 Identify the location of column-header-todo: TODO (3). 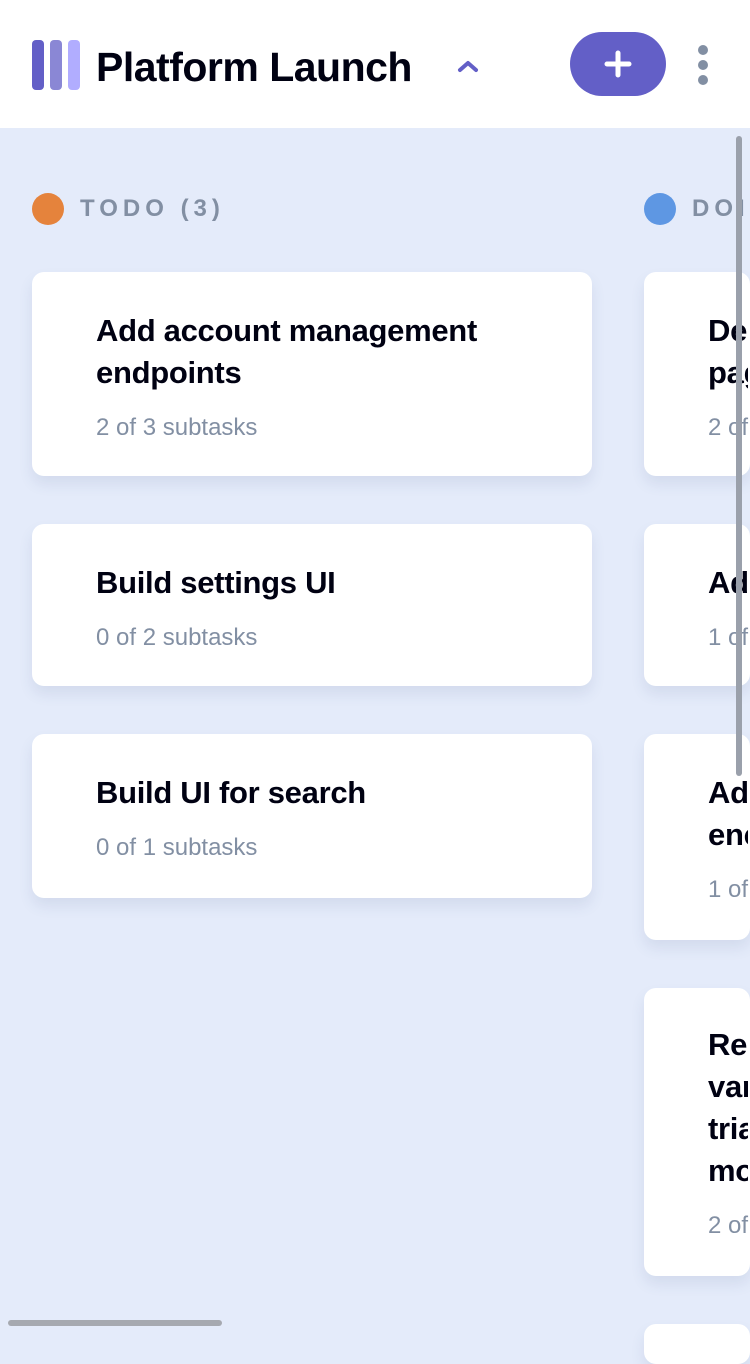
(128, 209).